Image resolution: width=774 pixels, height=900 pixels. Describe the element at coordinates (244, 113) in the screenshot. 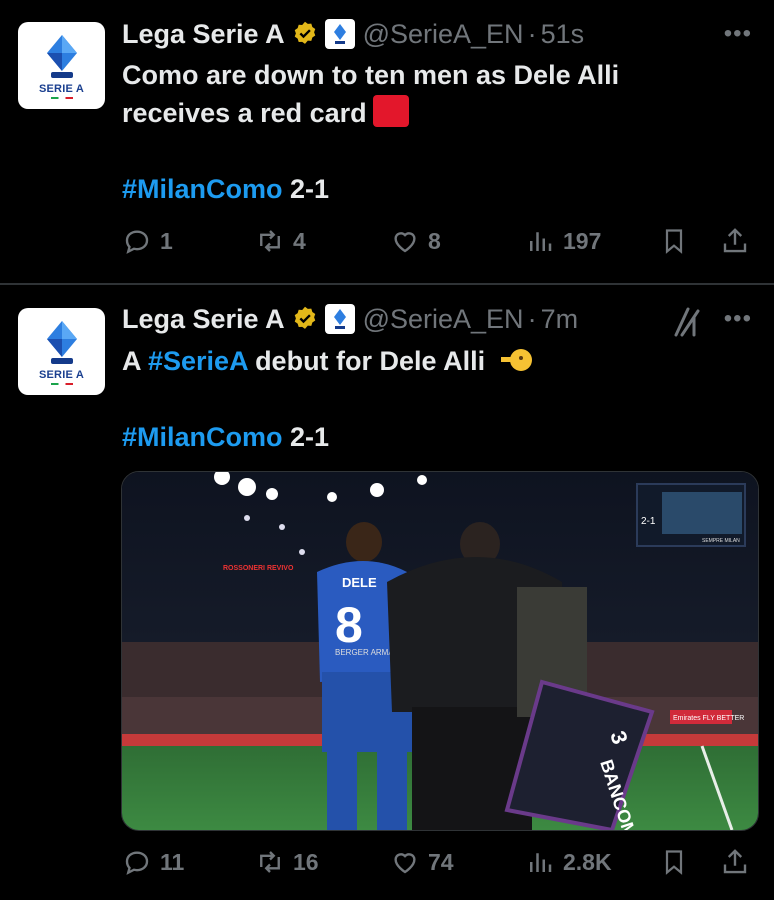

I see `tweet-text-line-2: receives a red card` at that location.